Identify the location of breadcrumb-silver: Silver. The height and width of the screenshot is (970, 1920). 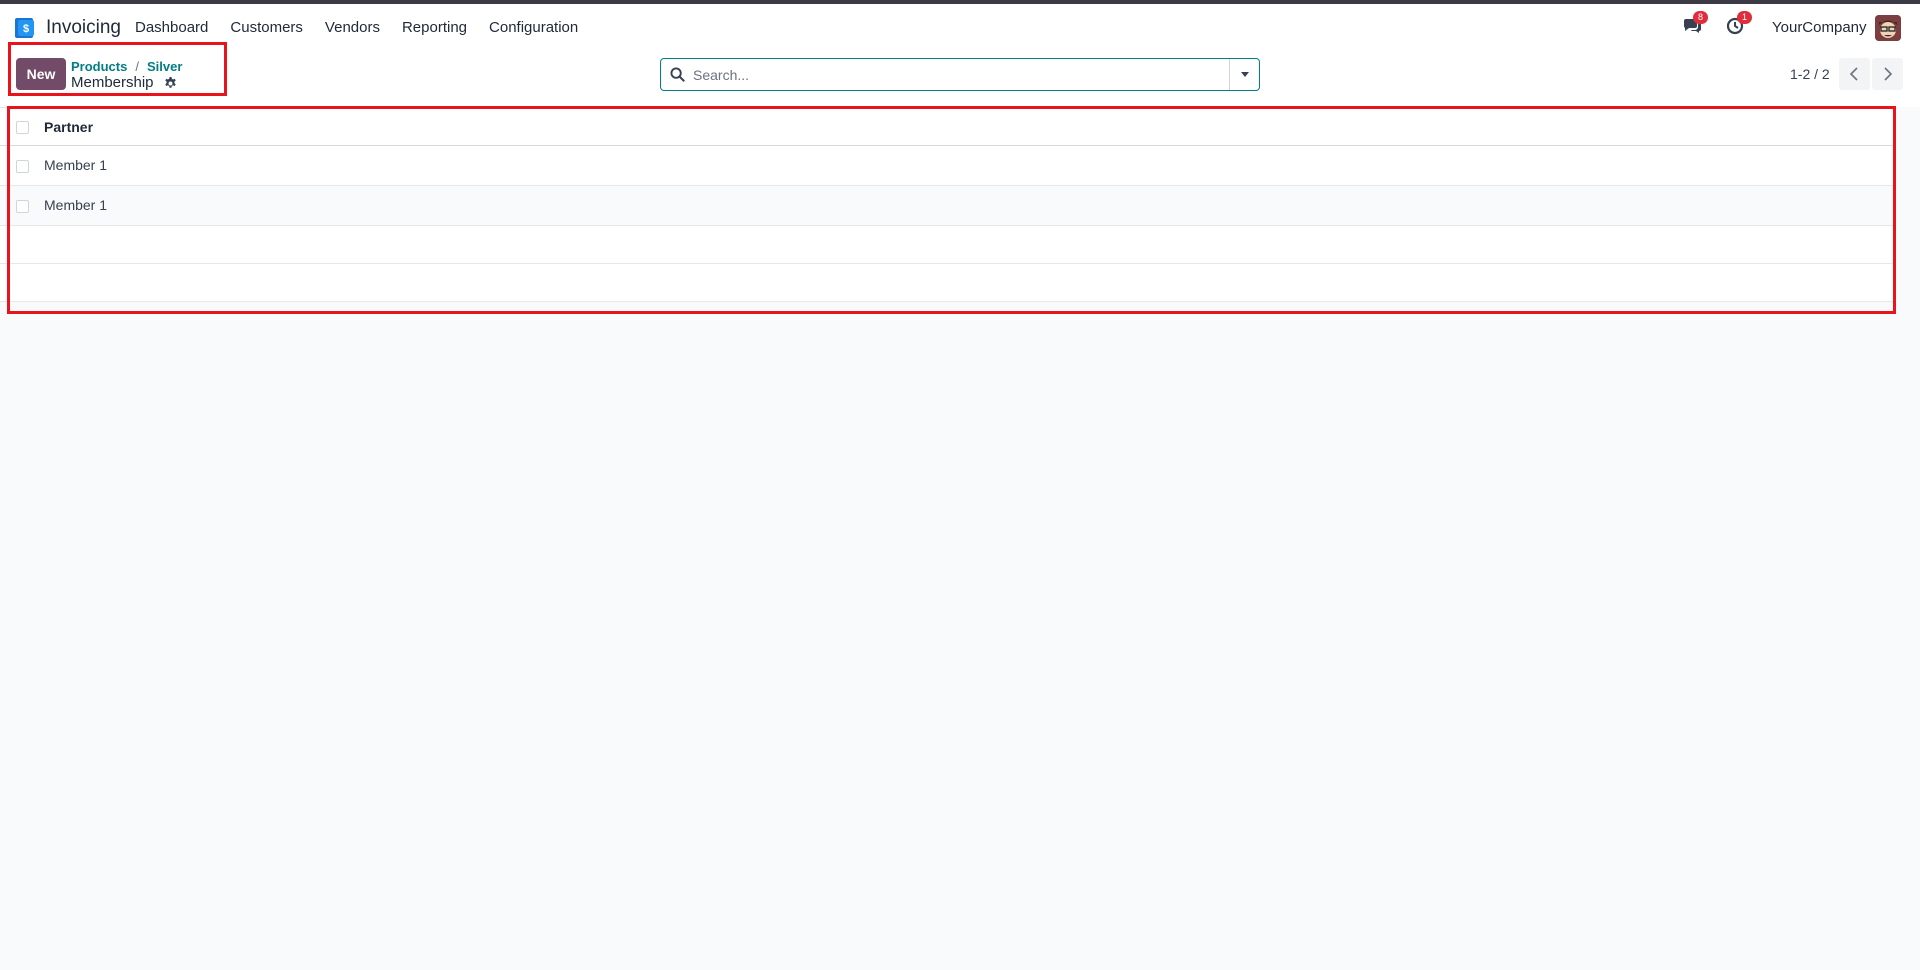
(164, 66).